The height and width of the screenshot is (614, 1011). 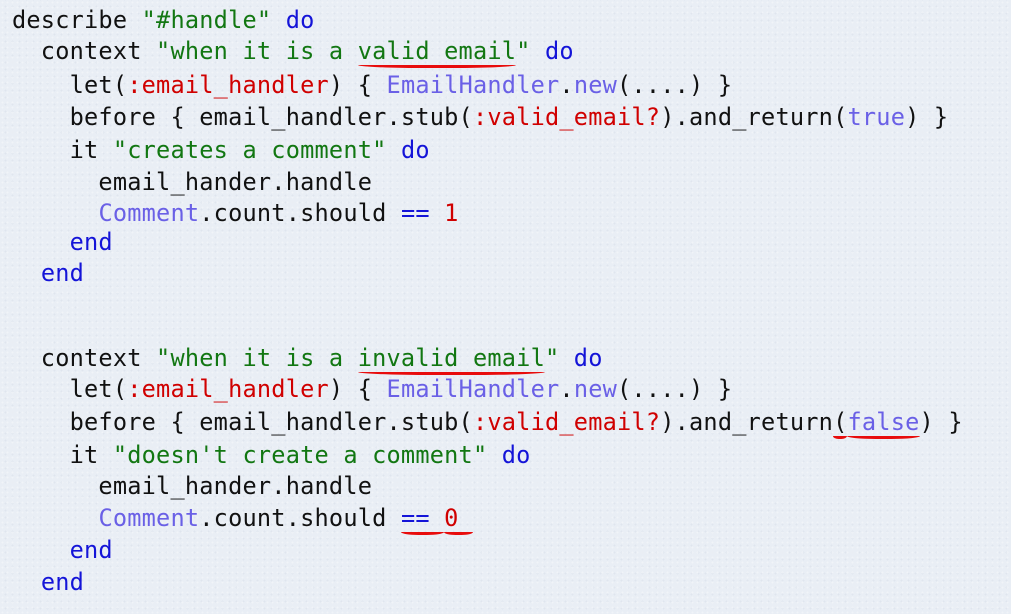 I want to click on code-line: describe "#handle" do, so click(x=163, y=20).